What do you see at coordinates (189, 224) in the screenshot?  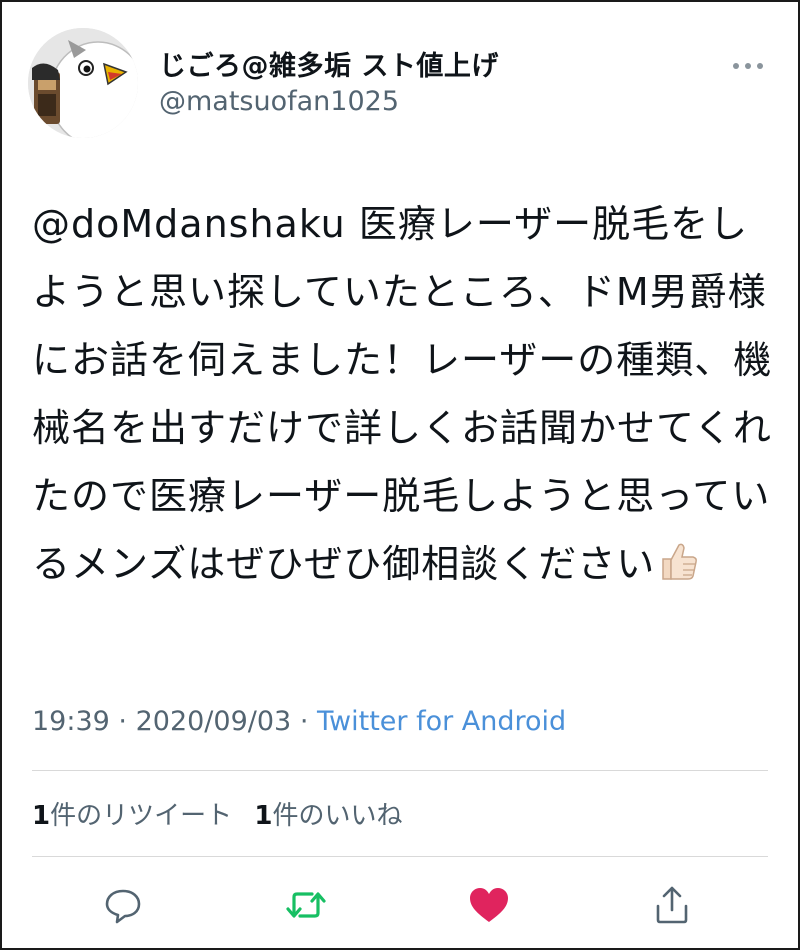 I see `mention-link: @doMdanshaku` at bounding box center [189, 224].